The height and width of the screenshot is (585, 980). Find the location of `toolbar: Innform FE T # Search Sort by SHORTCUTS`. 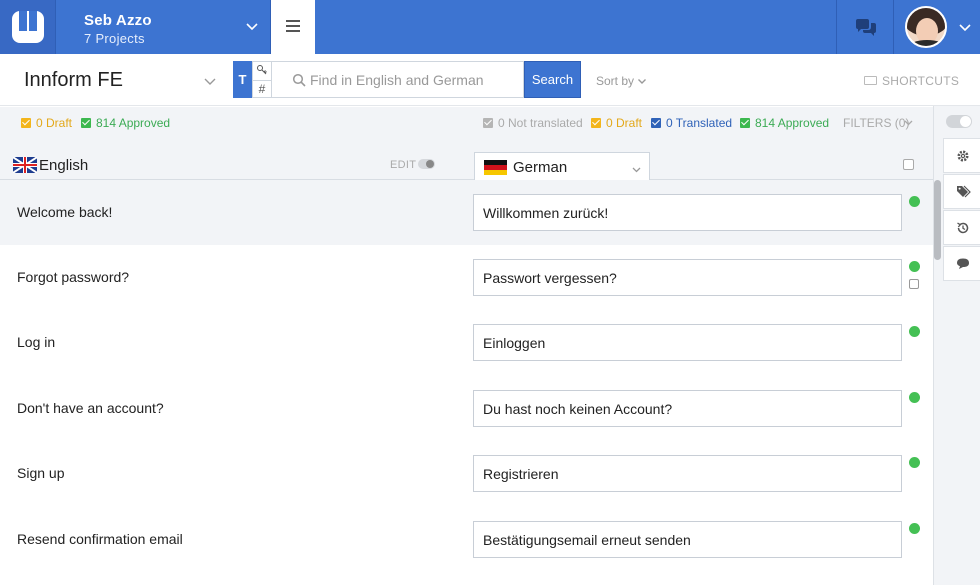

toolbar: Innform FE T # Search Sort by SHORTCUTS is located at coordinates (490, 80).